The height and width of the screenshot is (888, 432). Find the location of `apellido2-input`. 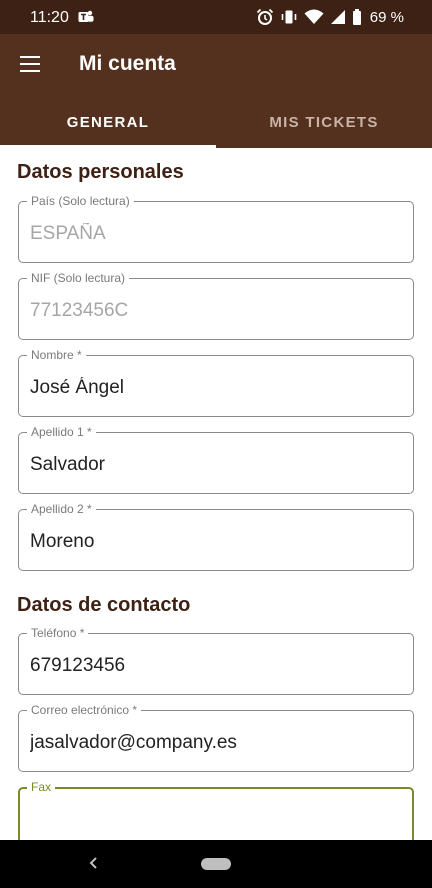

apellido2-input is located at coordinates (215, 542).